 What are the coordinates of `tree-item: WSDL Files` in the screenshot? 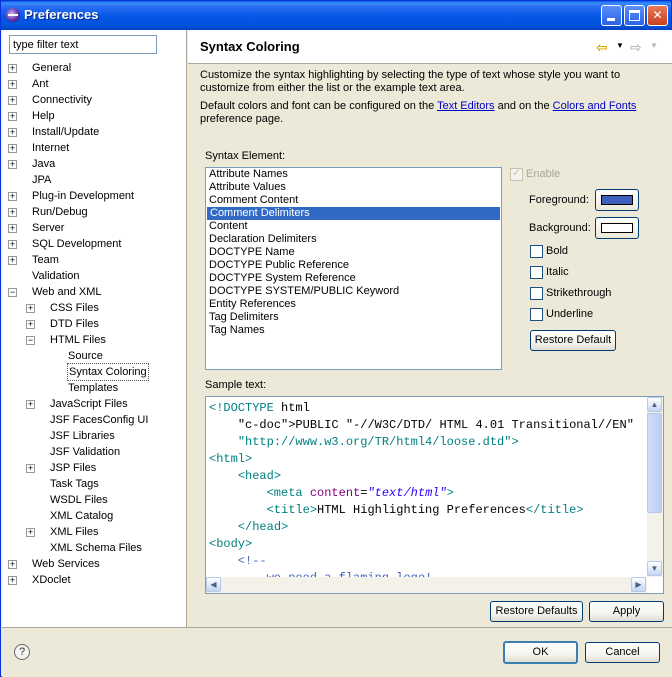 It's located at (94, 500).